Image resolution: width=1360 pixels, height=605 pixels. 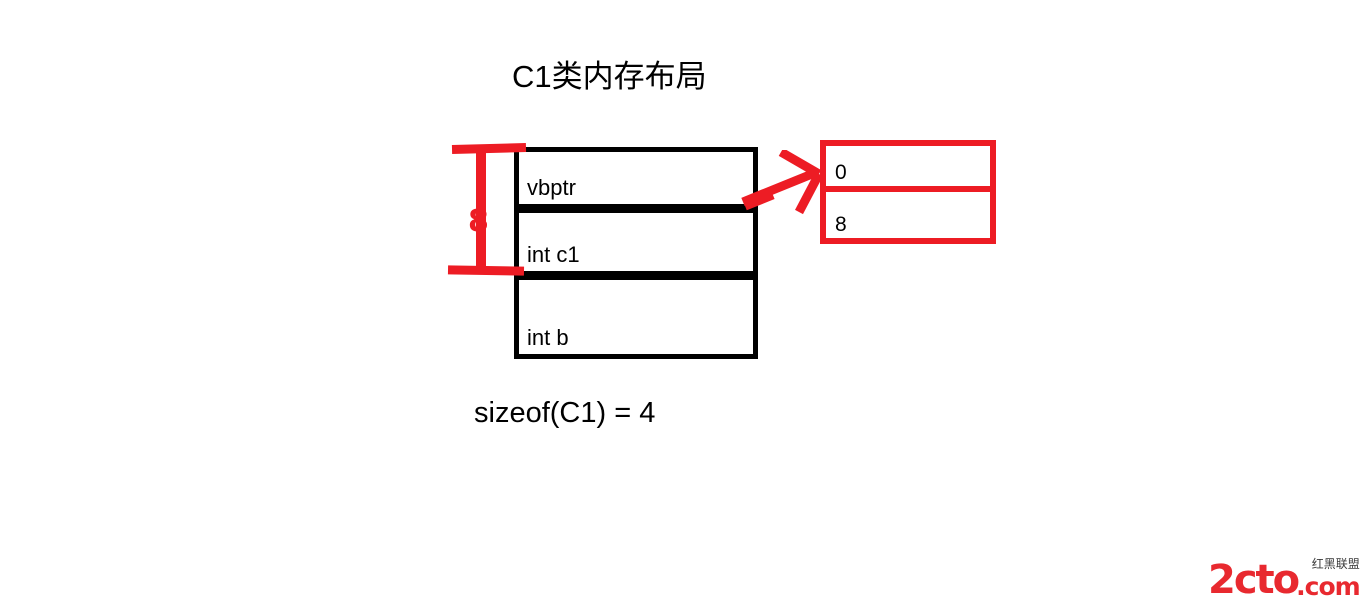 What do you see at coordinates (841, 224) in the screenshot?
I see `vbtable-entry-value: 8` at bounding box center [841, 224].